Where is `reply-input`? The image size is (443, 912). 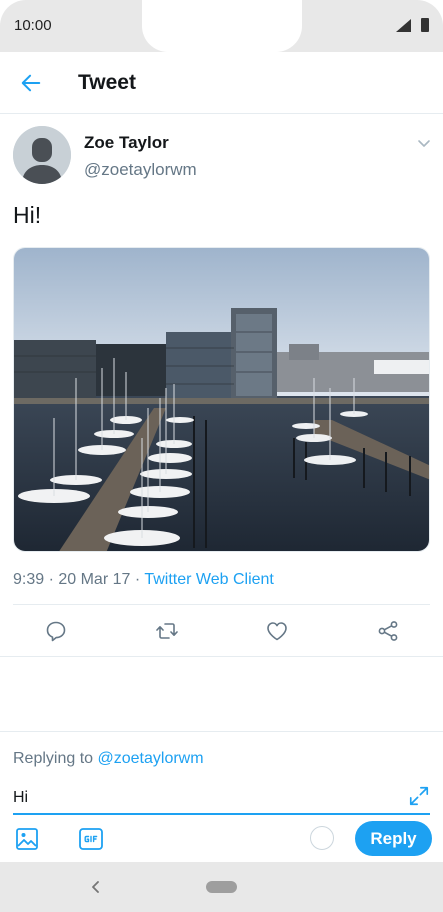
reply-input is located at coordinates (205, 798).